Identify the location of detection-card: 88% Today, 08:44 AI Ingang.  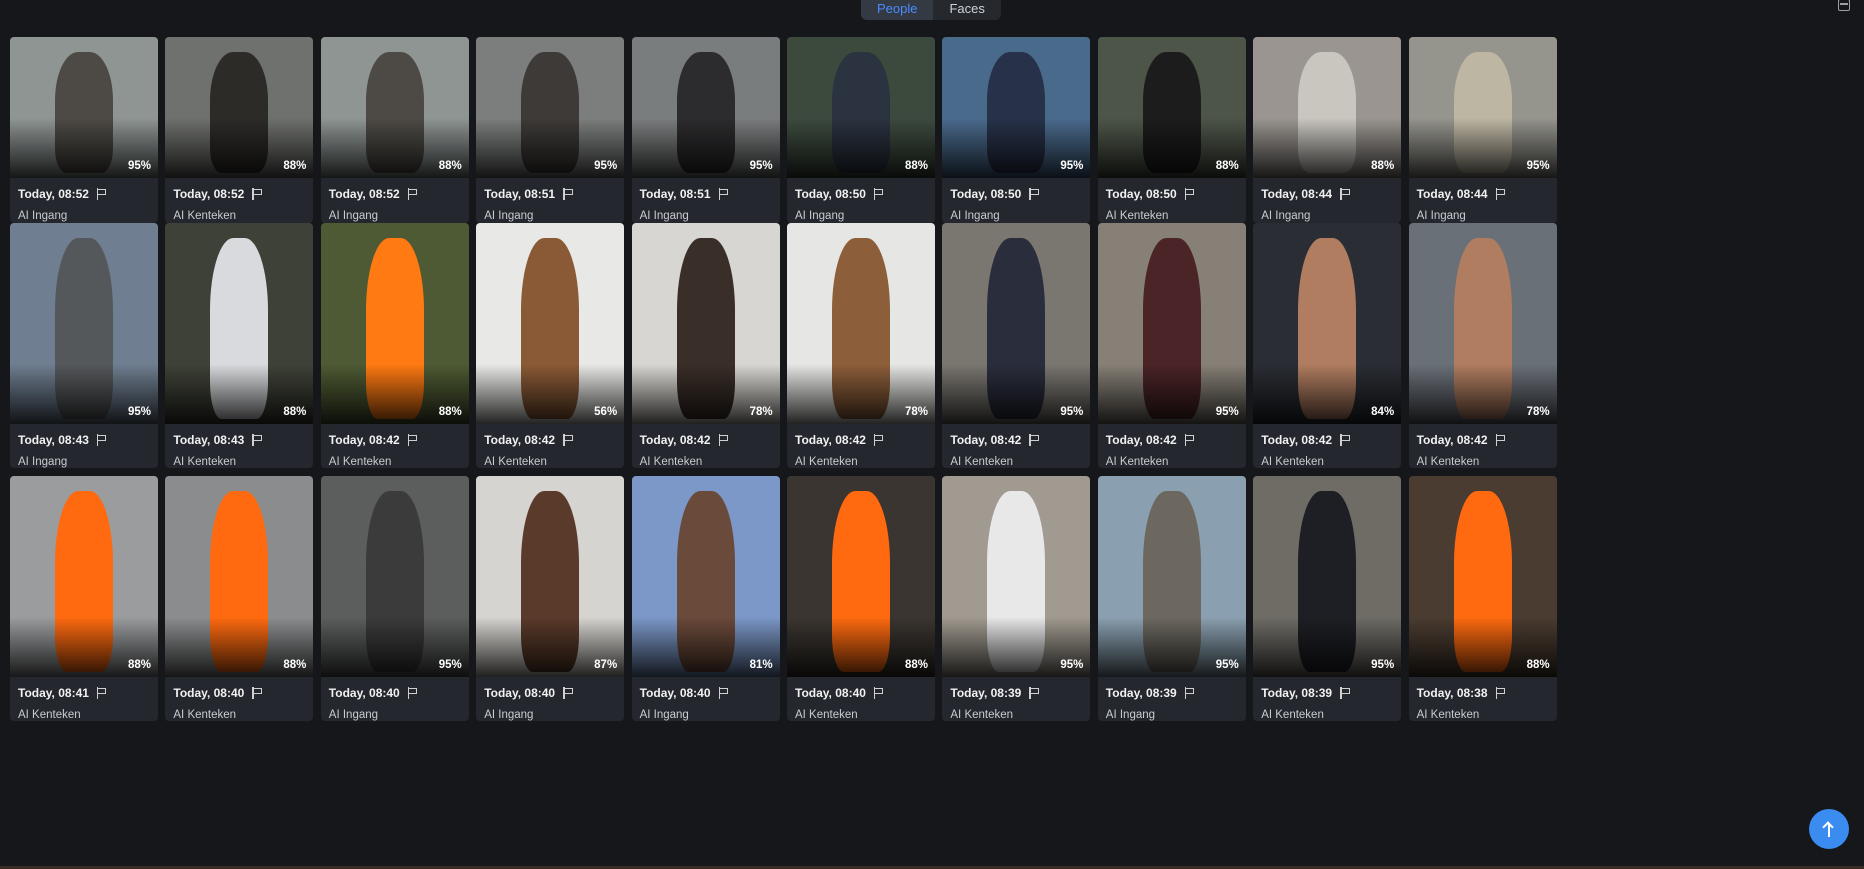
(1327, 130).